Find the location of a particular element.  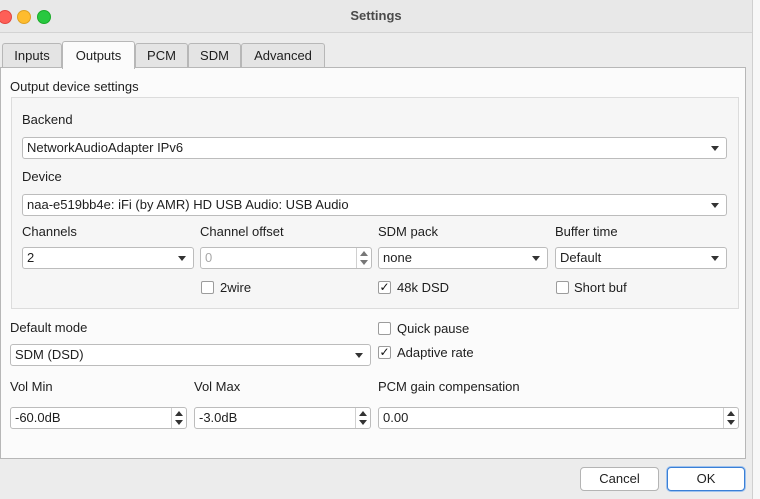

twowire-label: 2wire is located at coordinates (236, 287).